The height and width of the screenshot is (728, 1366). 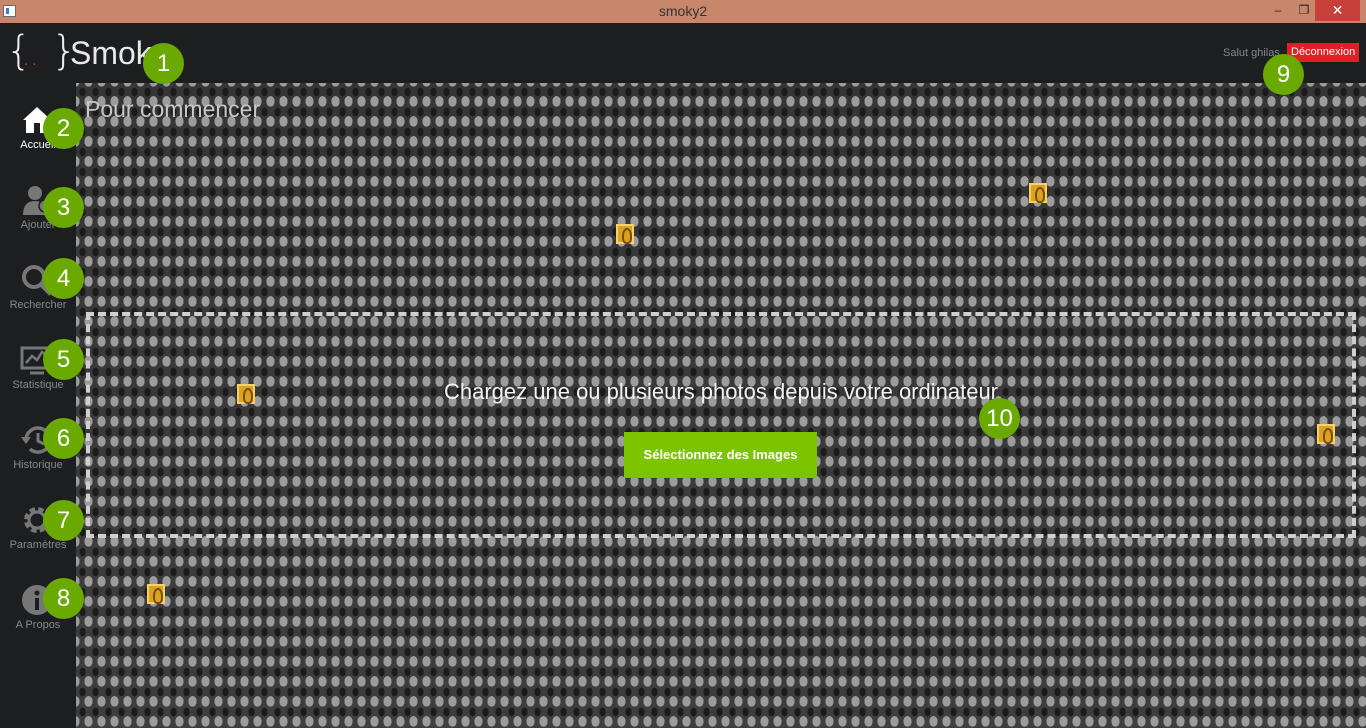 What do you see at coordinates (63, 520) in the screenshot?
I see `marker-badge: 7` at bounding box center [63, 520].